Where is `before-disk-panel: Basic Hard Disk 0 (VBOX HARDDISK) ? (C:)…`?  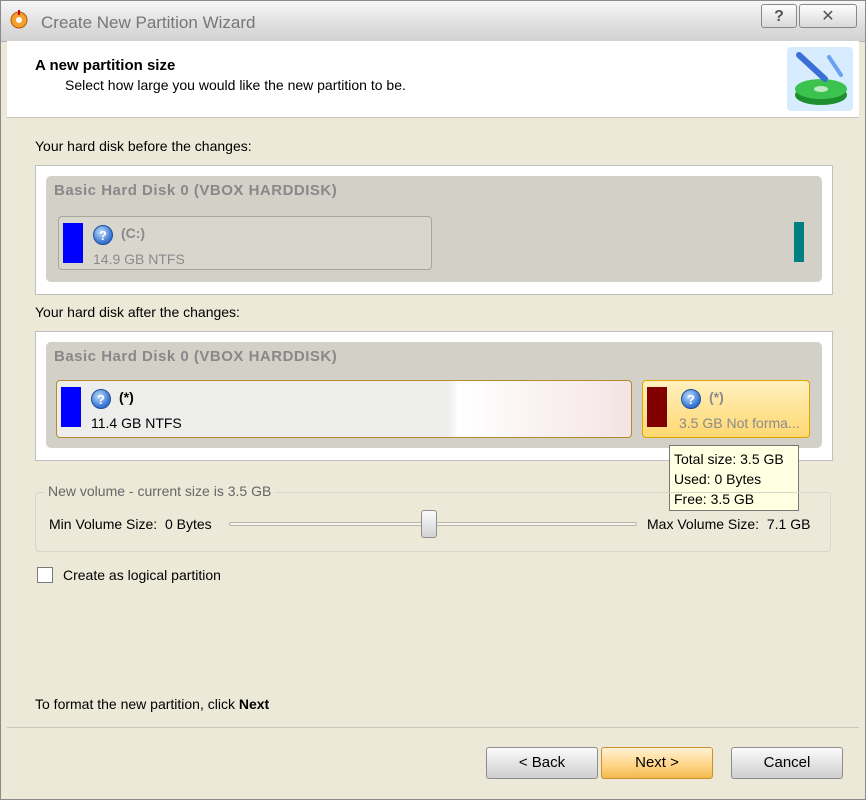
before-disk-panel: Basic Hard Disk 0 (VBOX HARDDISK) ? (C:)… is located at coordinates (434, 229).